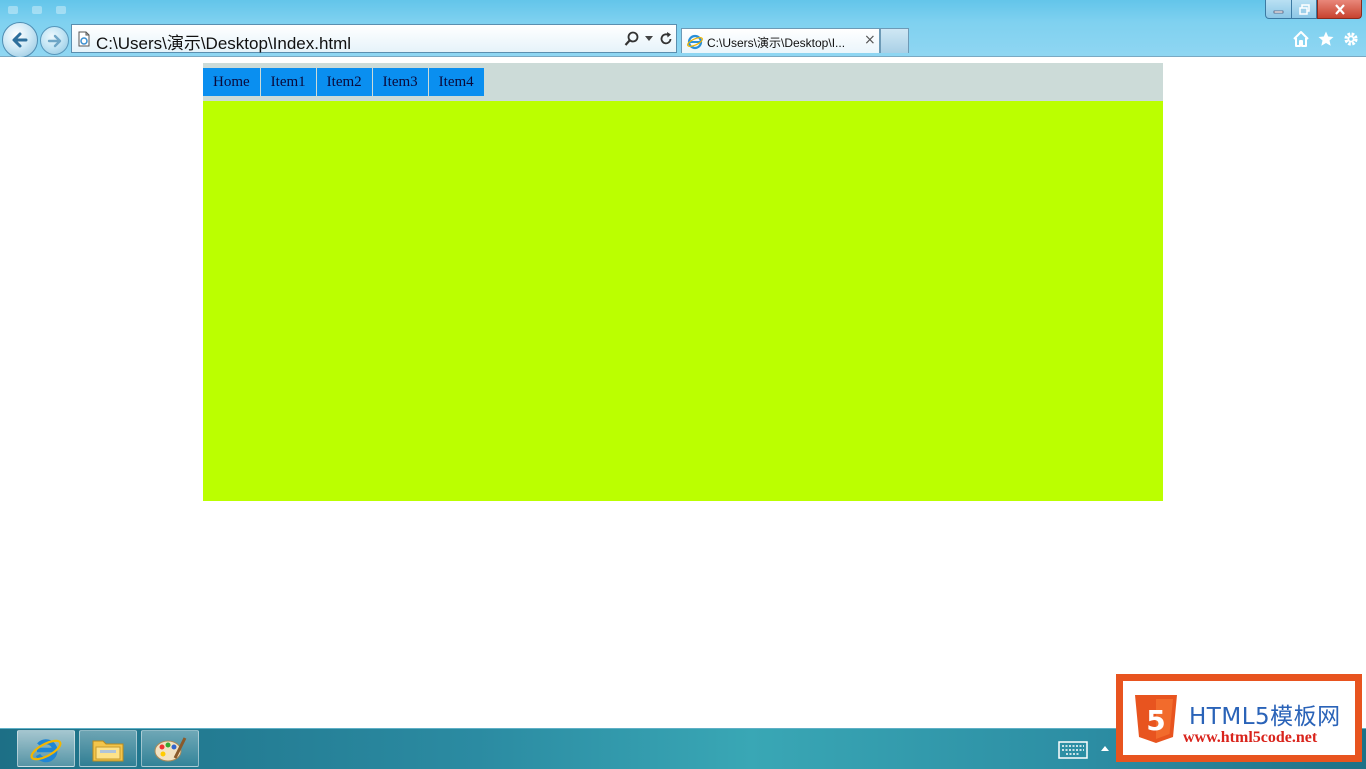 Image resolution: width=1366 pixels, height=769 pixels. I want to click on address-input: C:\Users\演示\Desktop\Index.html, so click(223, 41).